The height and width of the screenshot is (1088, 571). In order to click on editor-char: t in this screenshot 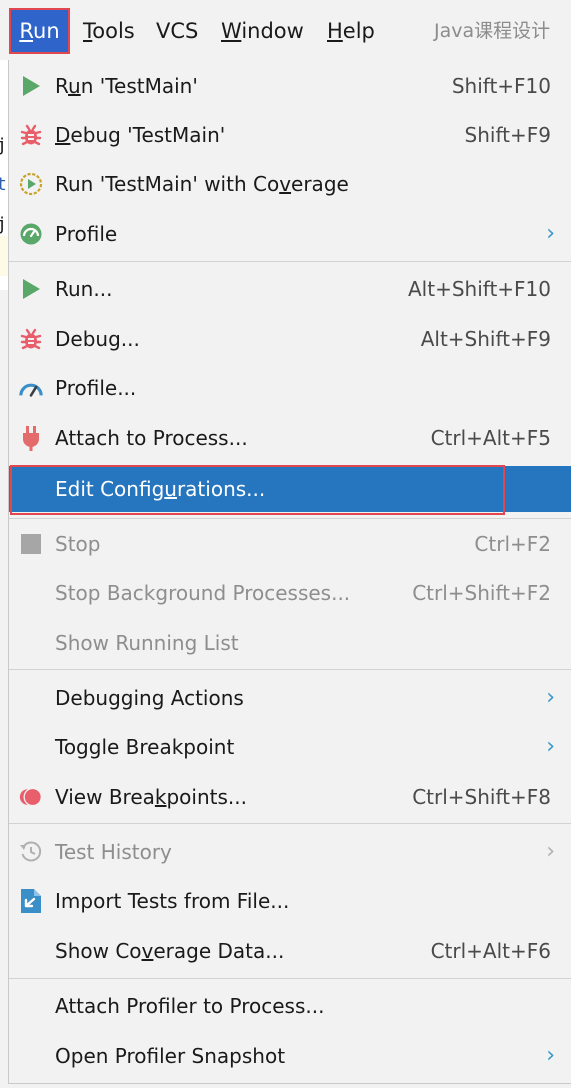, I will do `click(3, 184)`.